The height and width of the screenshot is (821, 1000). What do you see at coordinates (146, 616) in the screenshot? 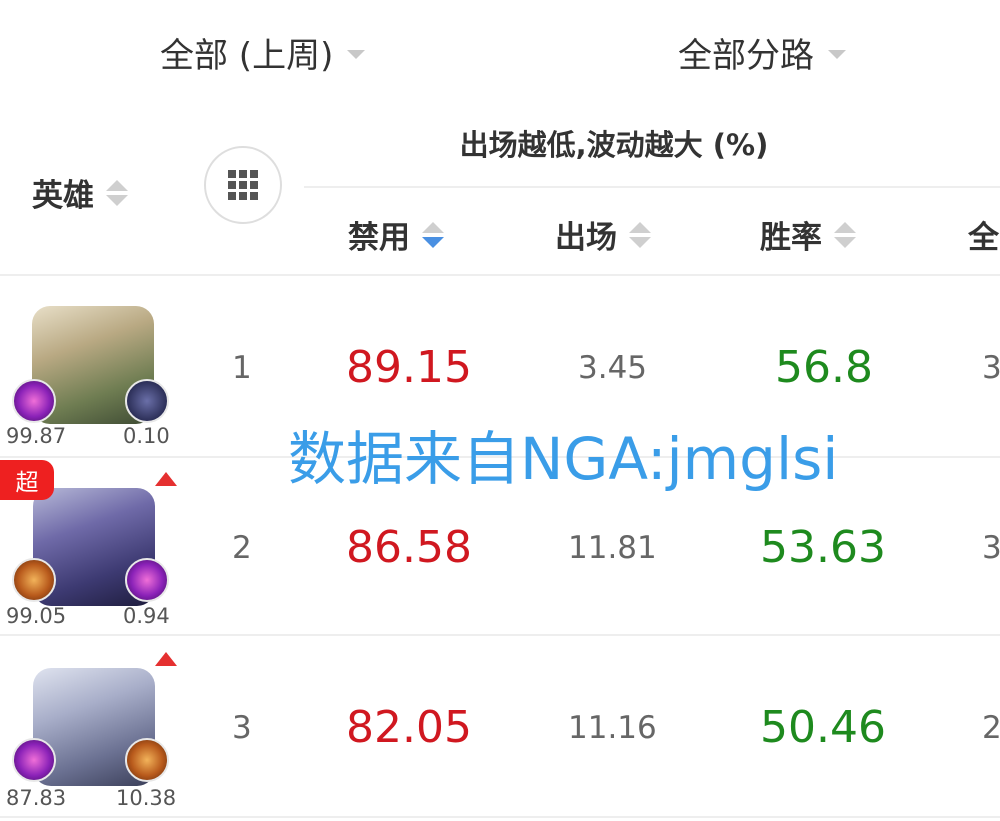
I see `hero-stat-right: 0.94` at bounding box center [146, 616].